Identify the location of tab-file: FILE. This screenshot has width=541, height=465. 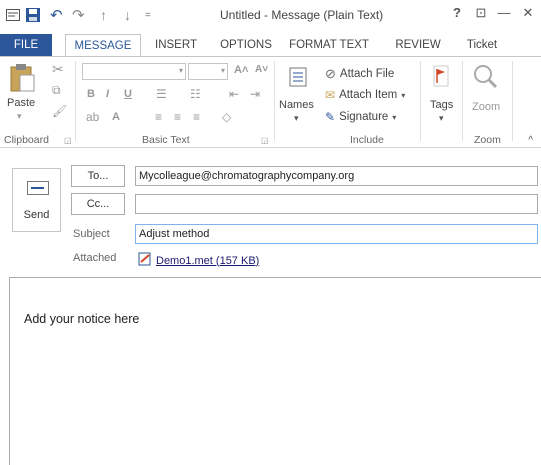
(26, 45).